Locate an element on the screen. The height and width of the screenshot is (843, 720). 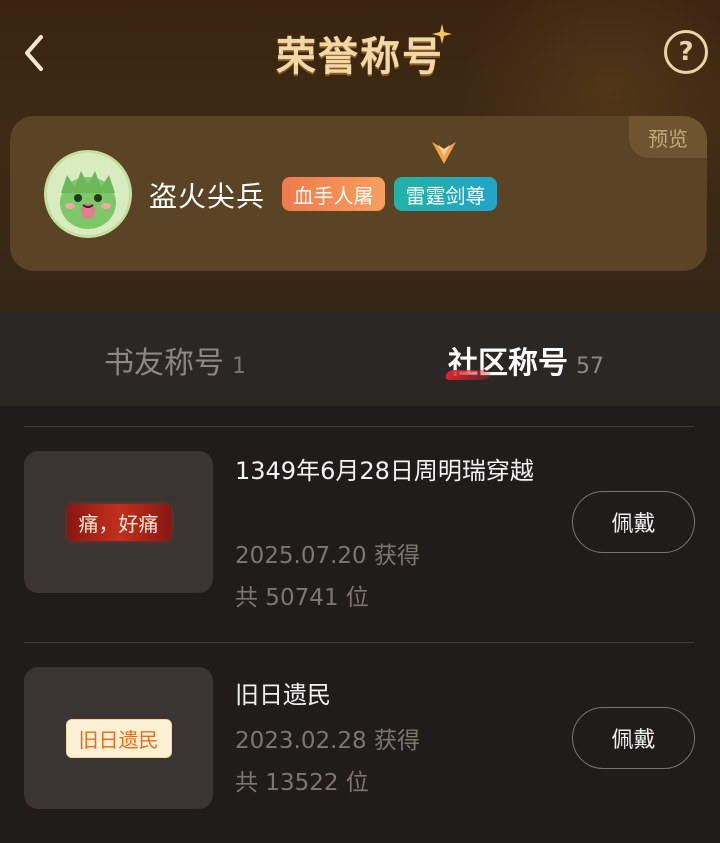
help-button: ? is located at coordinates (686, 52).